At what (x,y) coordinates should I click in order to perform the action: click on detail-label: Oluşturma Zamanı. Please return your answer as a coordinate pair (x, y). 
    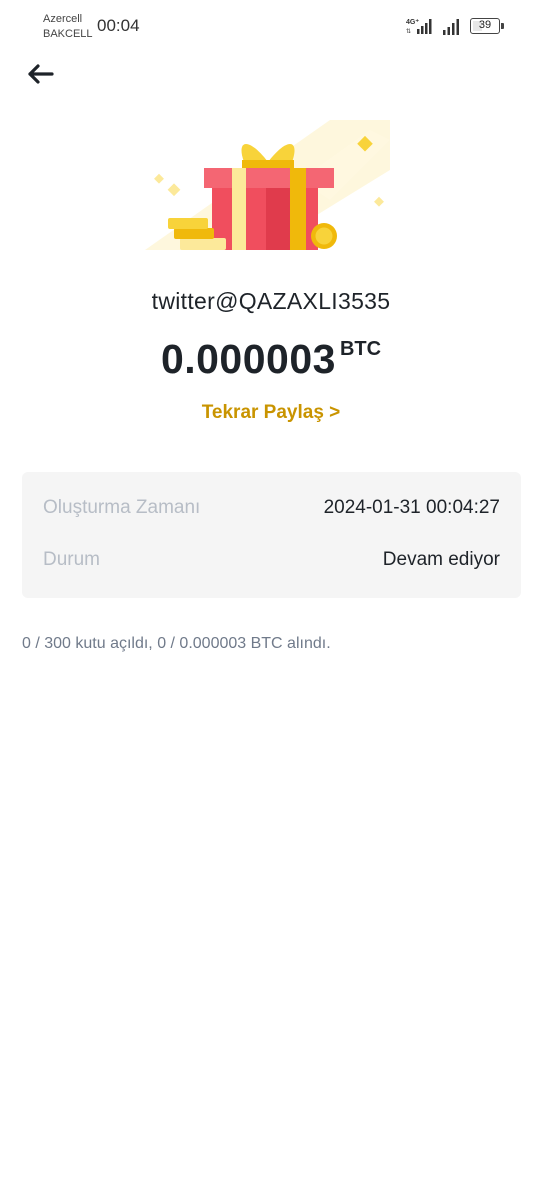
    Looking at the image, I should click on (122, 507).